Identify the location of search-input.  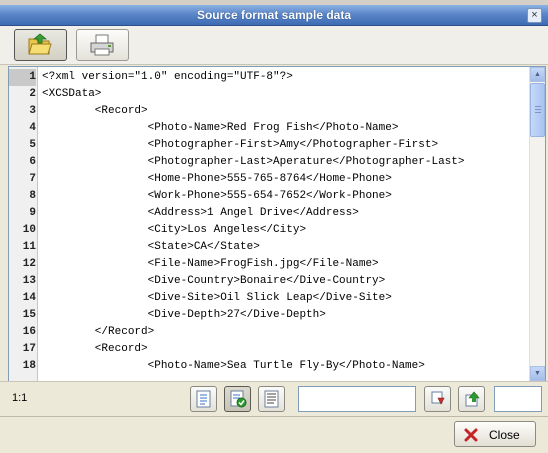
(357, 399).